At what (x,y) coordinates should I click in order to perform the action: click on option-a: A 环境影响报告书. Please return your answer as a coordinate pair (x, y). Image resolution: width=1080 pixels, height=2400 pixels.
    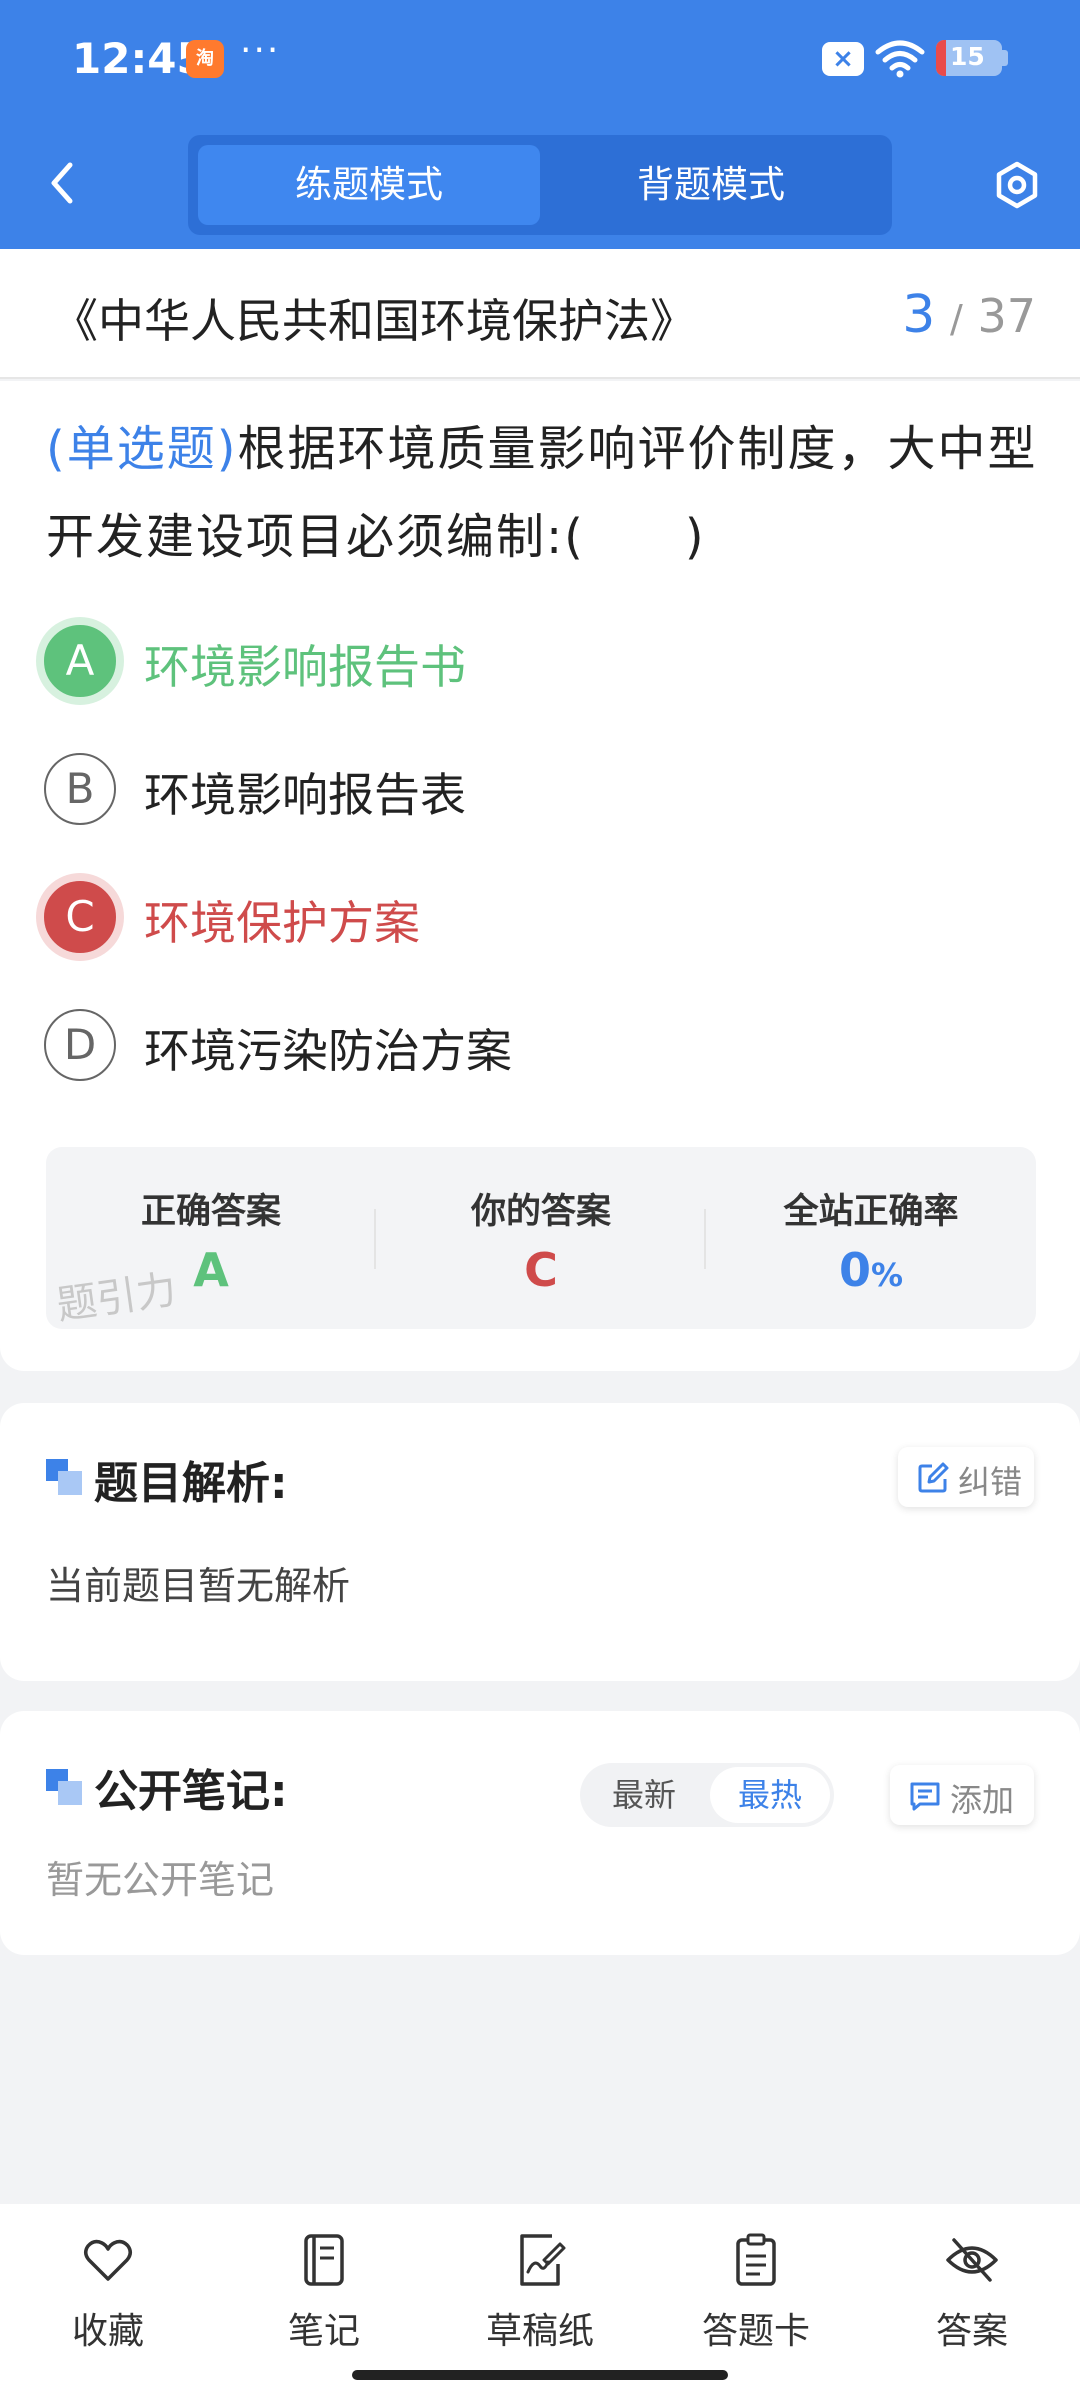
    Looking at the image, I should click on (534, 661).